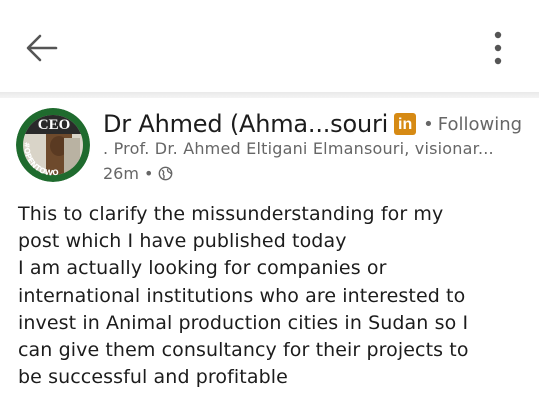 Image resolution: width=539 pixels, height=418 pixels. Describe the element at coordinates (166, 173) in the screenshot. I see `globe-icon` at that location.